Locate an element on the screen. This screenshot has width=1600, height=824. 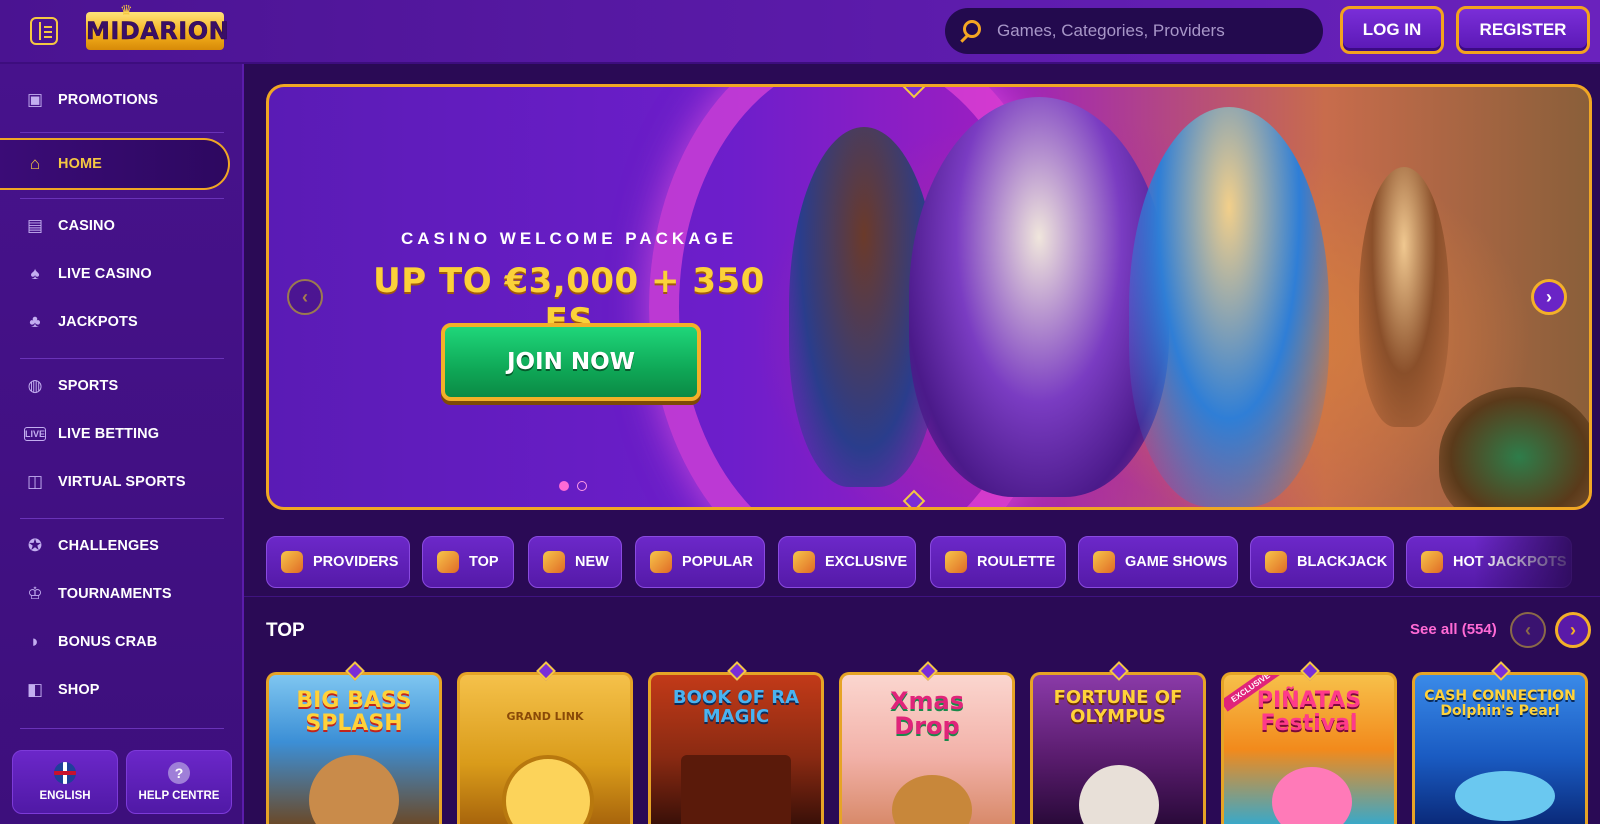
sidebar-item-label: SPORTS is located at coordinates (88, 386).